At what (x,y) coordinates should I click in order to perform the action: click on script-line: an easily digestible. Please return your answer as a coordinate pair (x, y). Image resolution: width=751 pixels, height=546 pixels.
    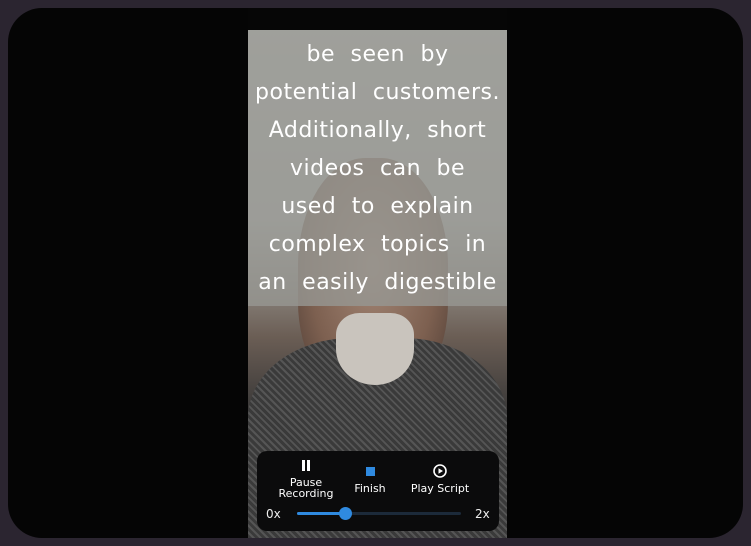
    Looking at the image, I should click on (377, 282).